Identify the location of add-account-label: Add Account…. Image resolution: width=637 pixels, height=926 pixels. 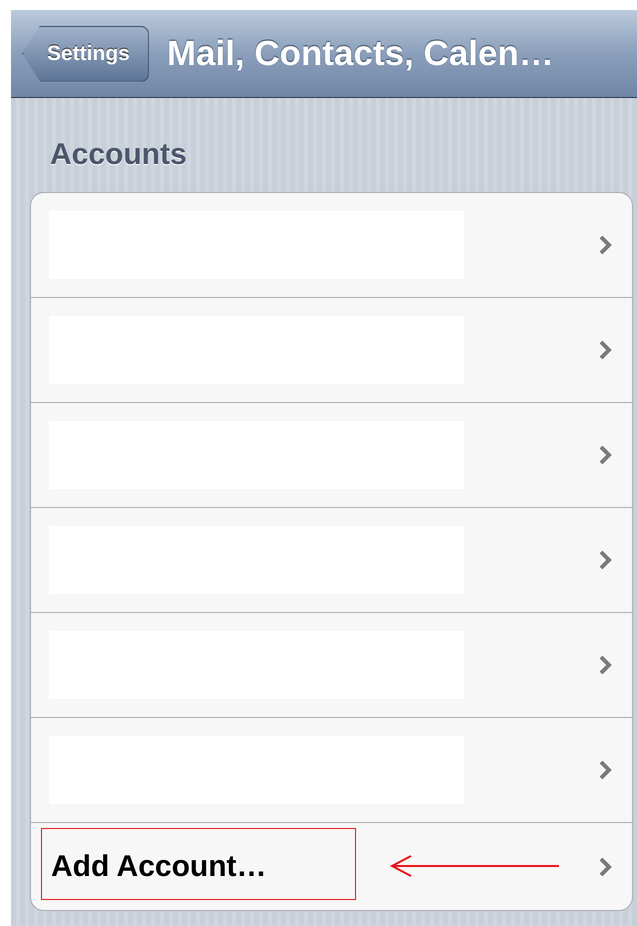
(159, 867).